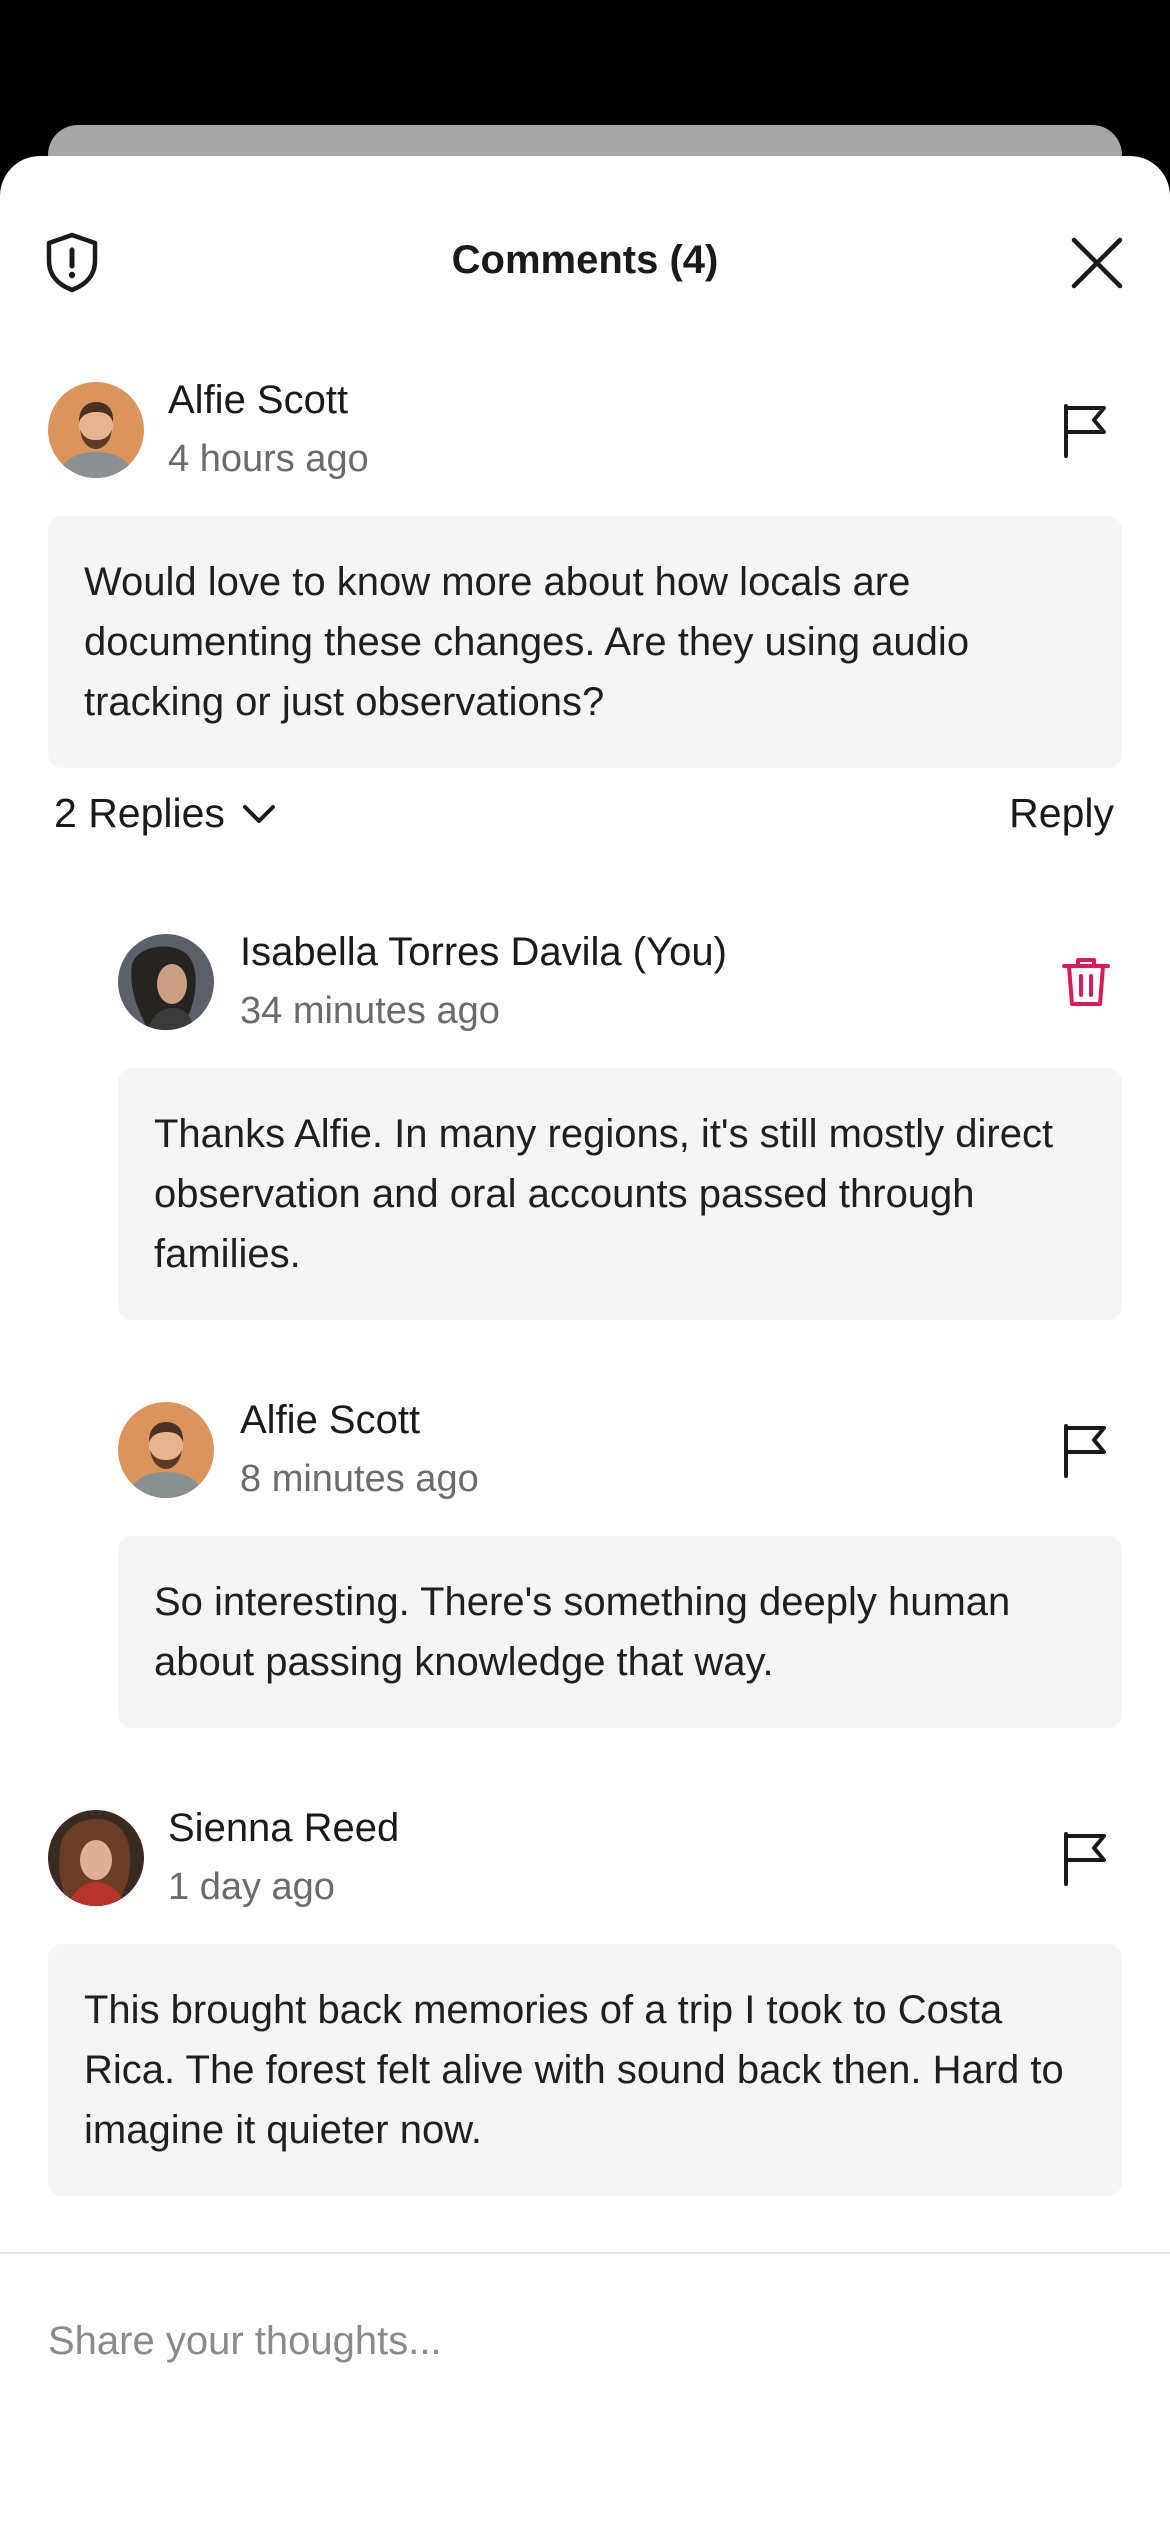  I want to click on replies-toggle: 2 Replies, so click(166, 813).